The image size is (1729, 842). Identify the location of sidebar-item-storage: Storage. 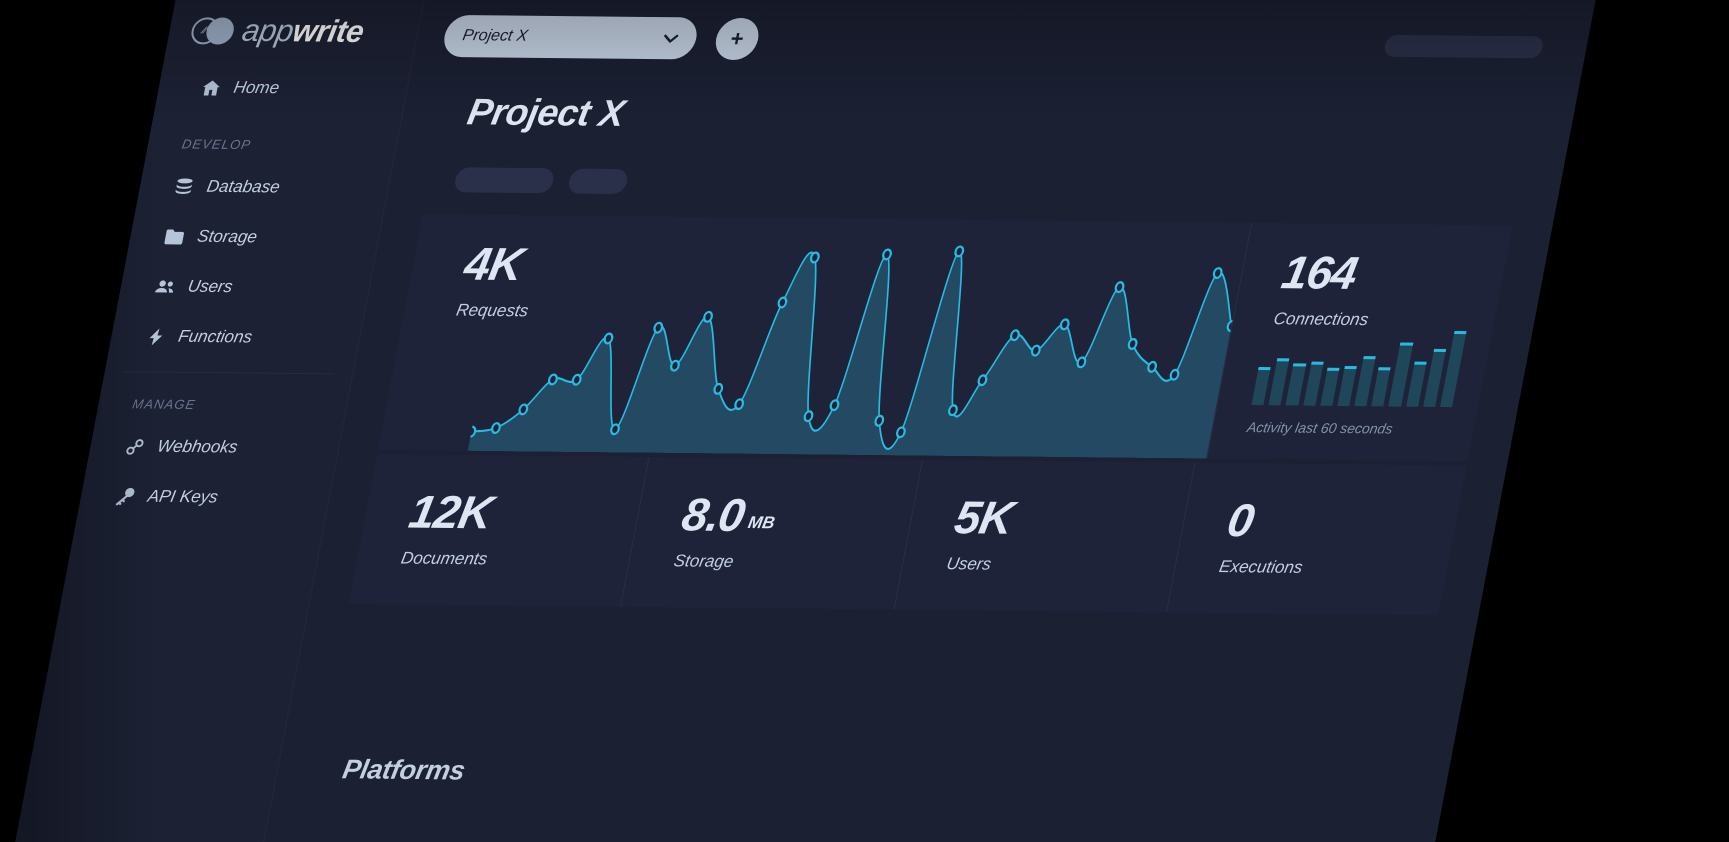
(254, 237).